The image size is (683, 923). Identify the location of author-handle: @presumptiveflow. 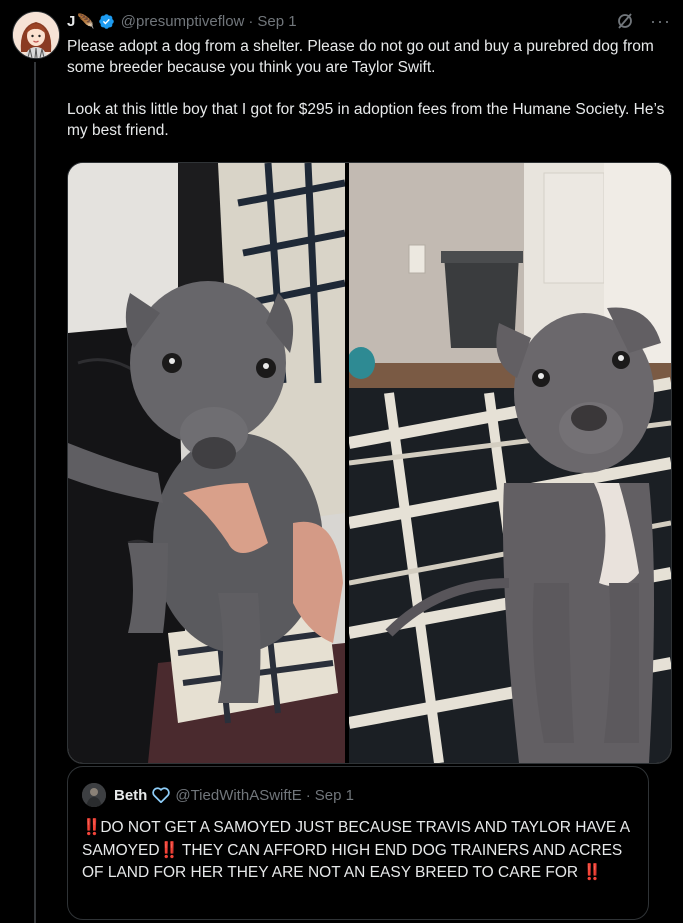
(183, 21).